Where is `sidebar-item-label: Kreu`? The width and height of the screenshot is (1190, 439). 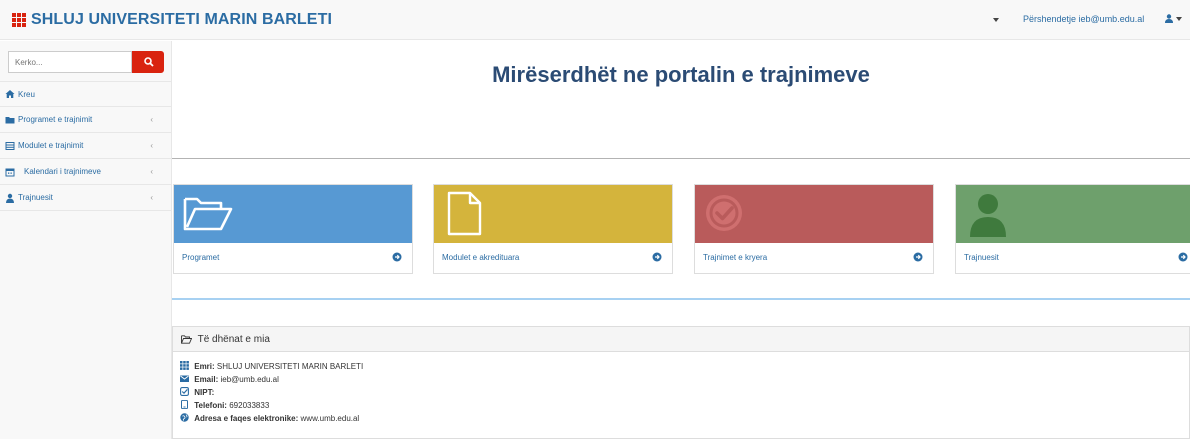 sidebar-item-label: Kreu is located at coordinates (26, 94).